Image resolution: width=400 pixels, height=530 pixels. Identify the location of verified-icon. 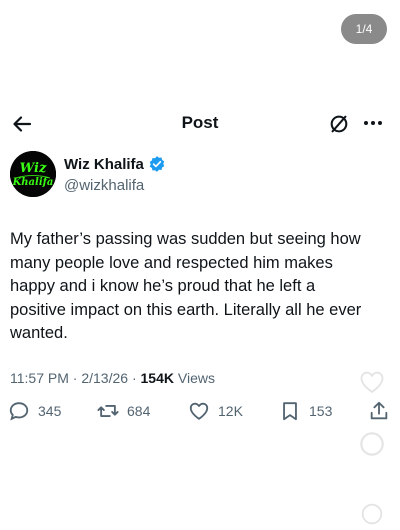
(157, 164).